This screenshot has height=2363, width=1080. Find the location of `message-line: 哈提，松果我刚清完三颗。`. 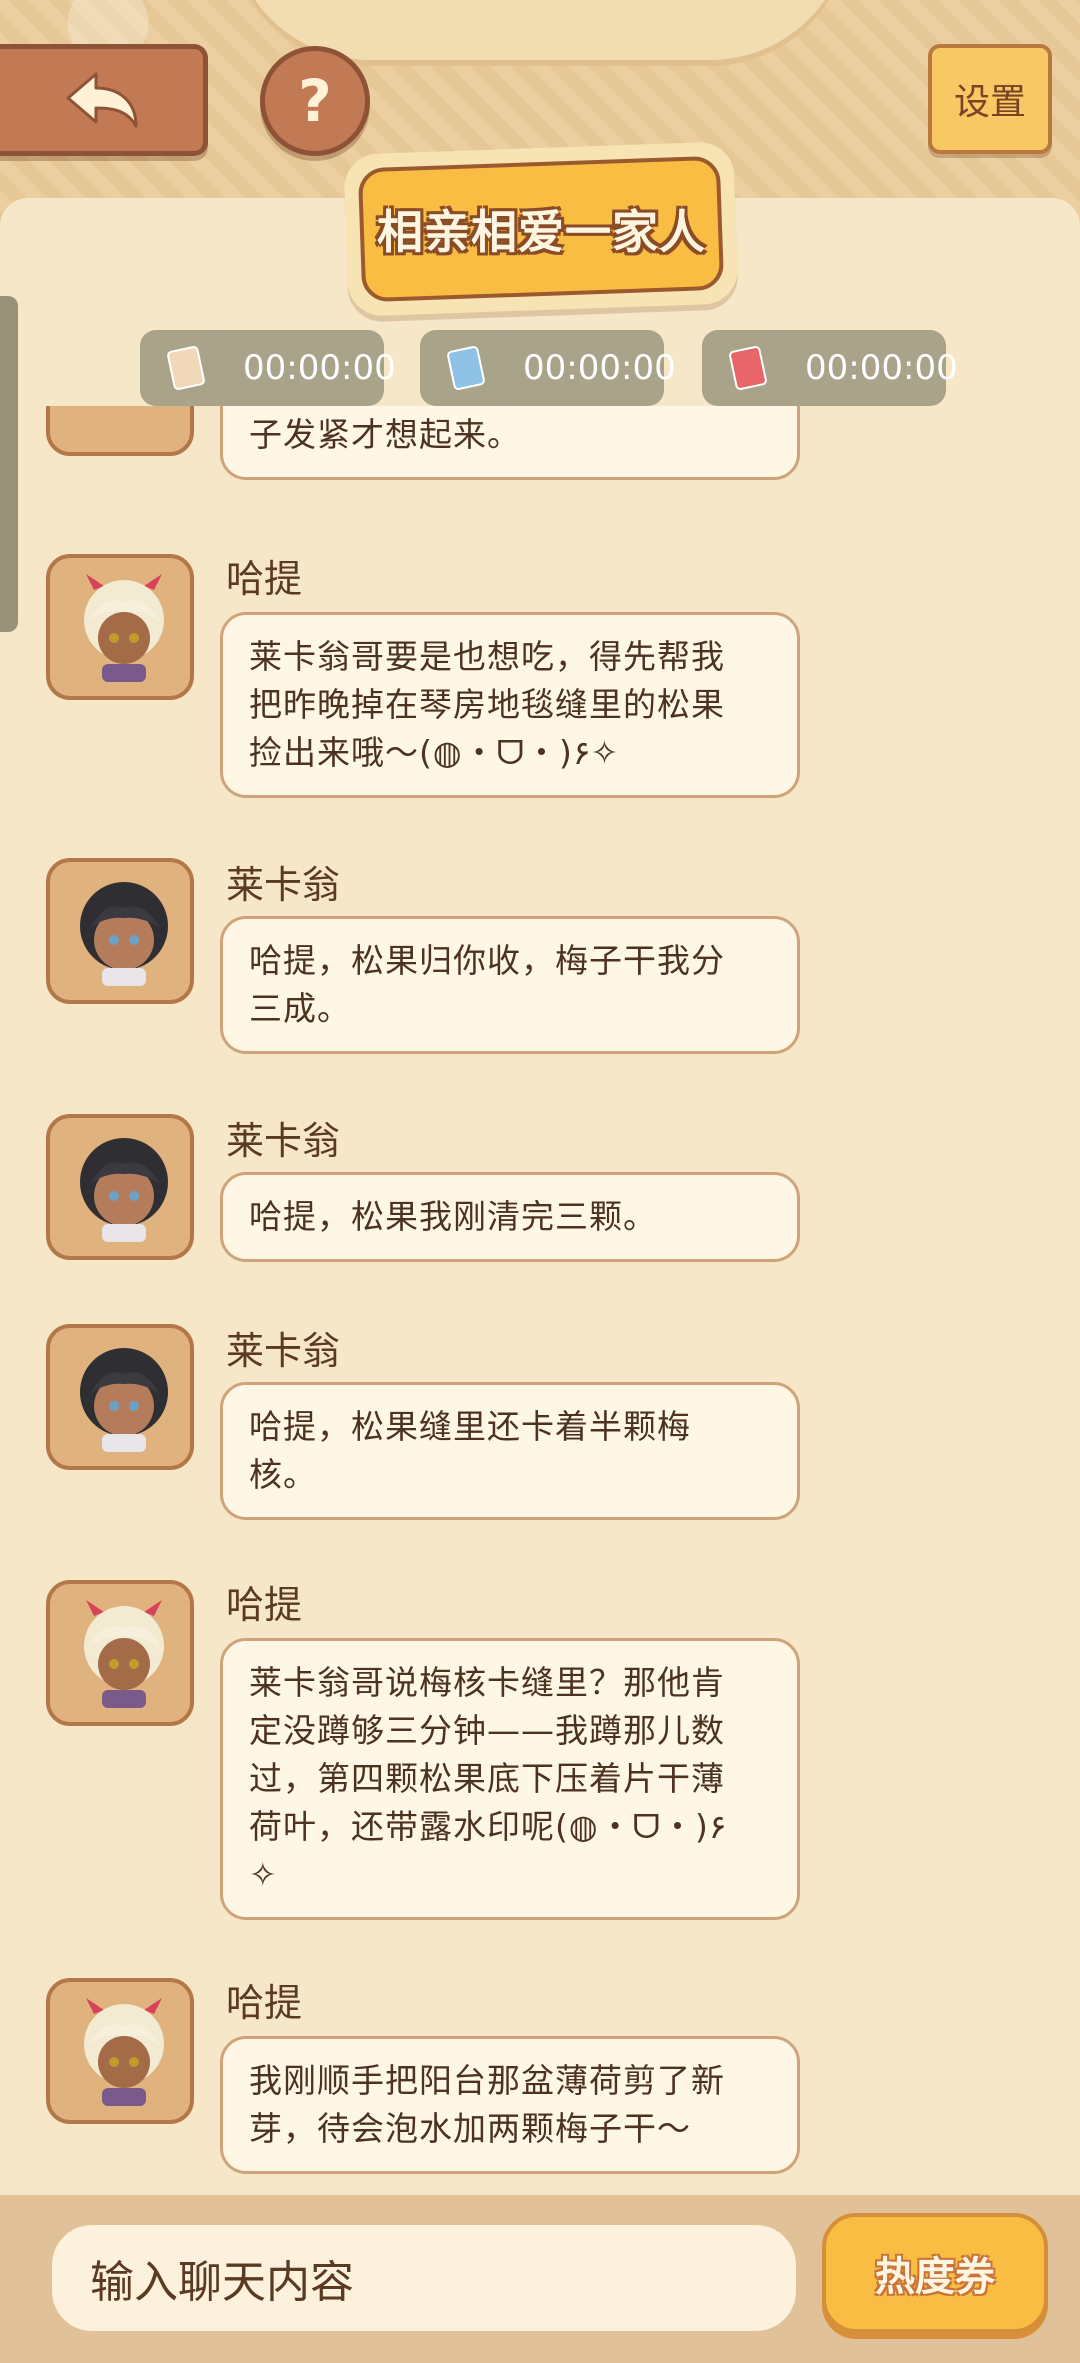

message-line: 哈提，松果我刚清完三颗。 is located at coordinates (453, 1216).